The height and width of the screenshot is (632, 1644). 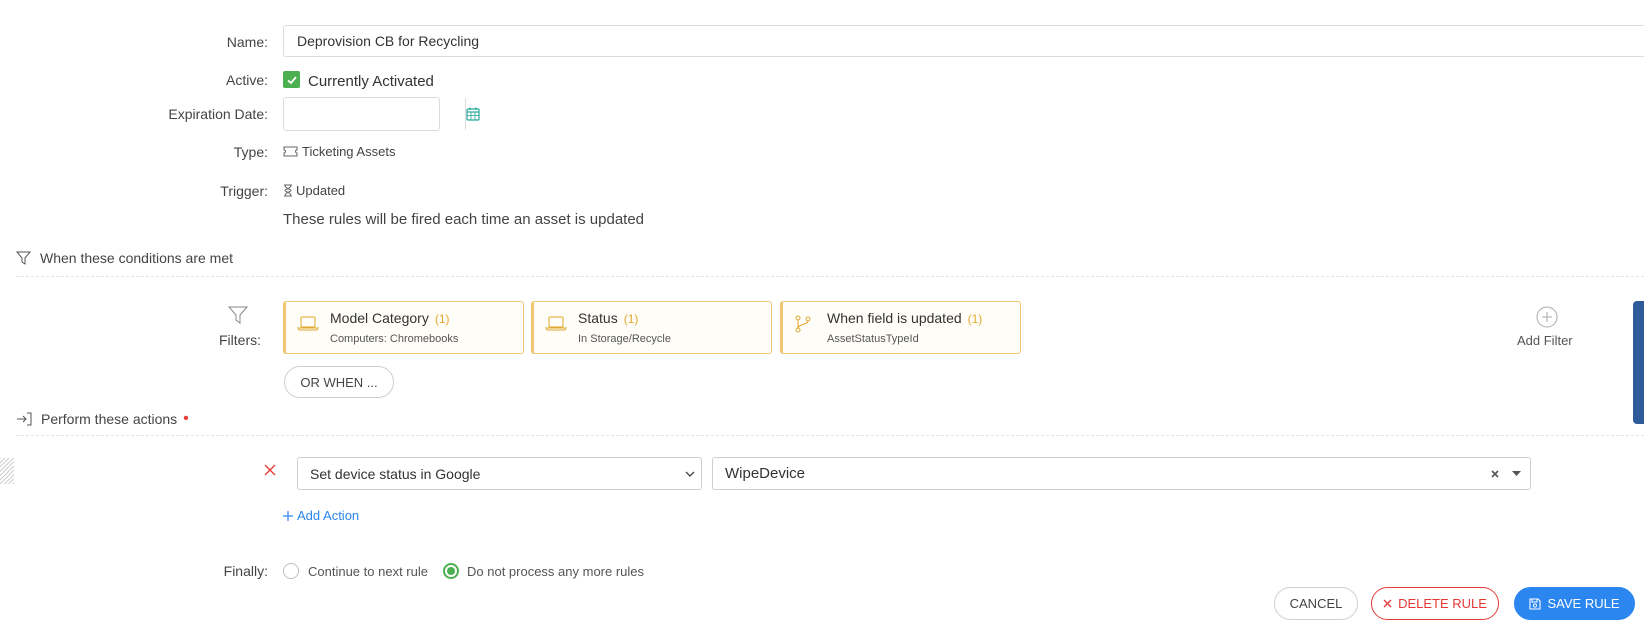 What do you see at coordinates (1583, 603) in the screenshot?
I see `save-rule-label: SAVE RULE` at bounding box center [1583, 603].